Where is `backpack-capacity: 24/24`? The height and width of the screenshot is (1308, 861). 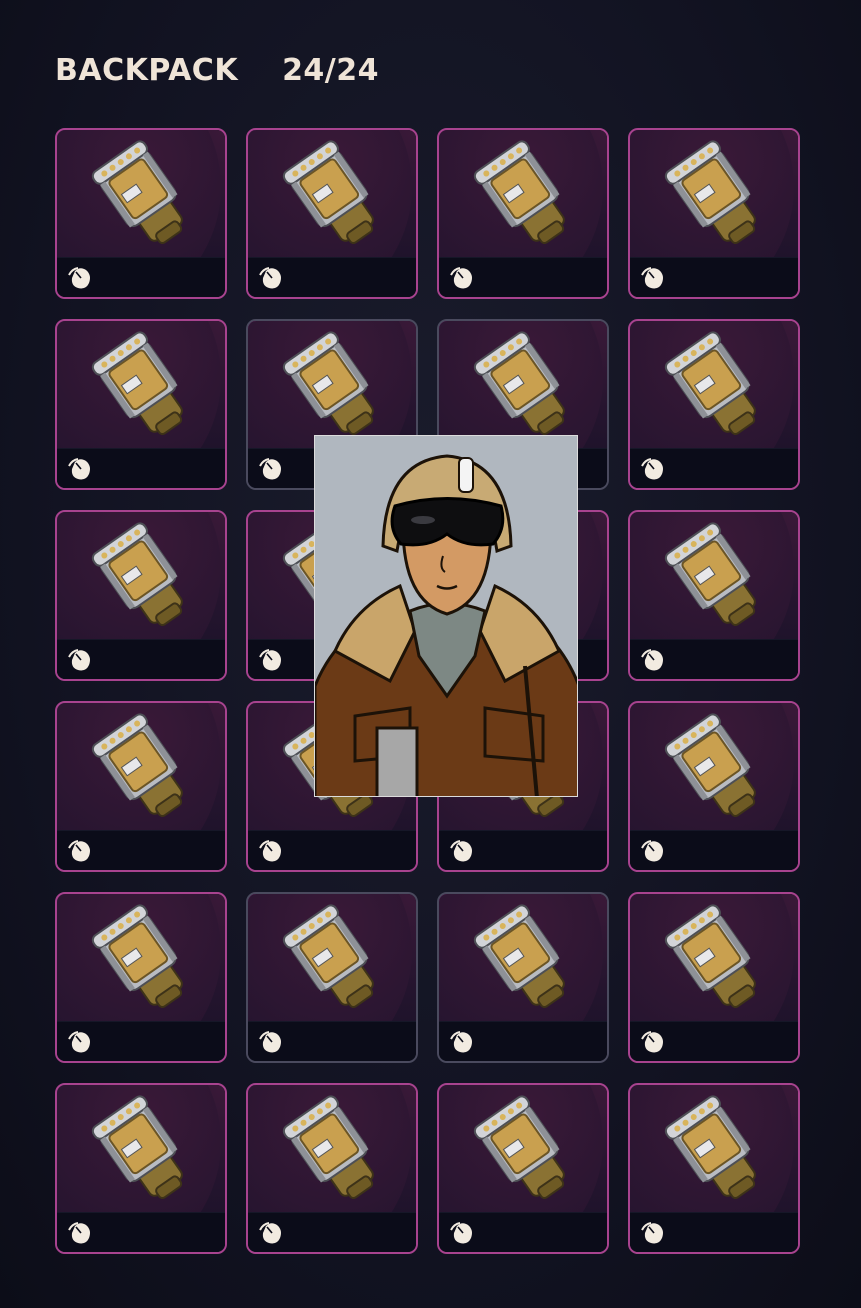 backpack-capacity: 24/24 is located at coordinates (331, 70).